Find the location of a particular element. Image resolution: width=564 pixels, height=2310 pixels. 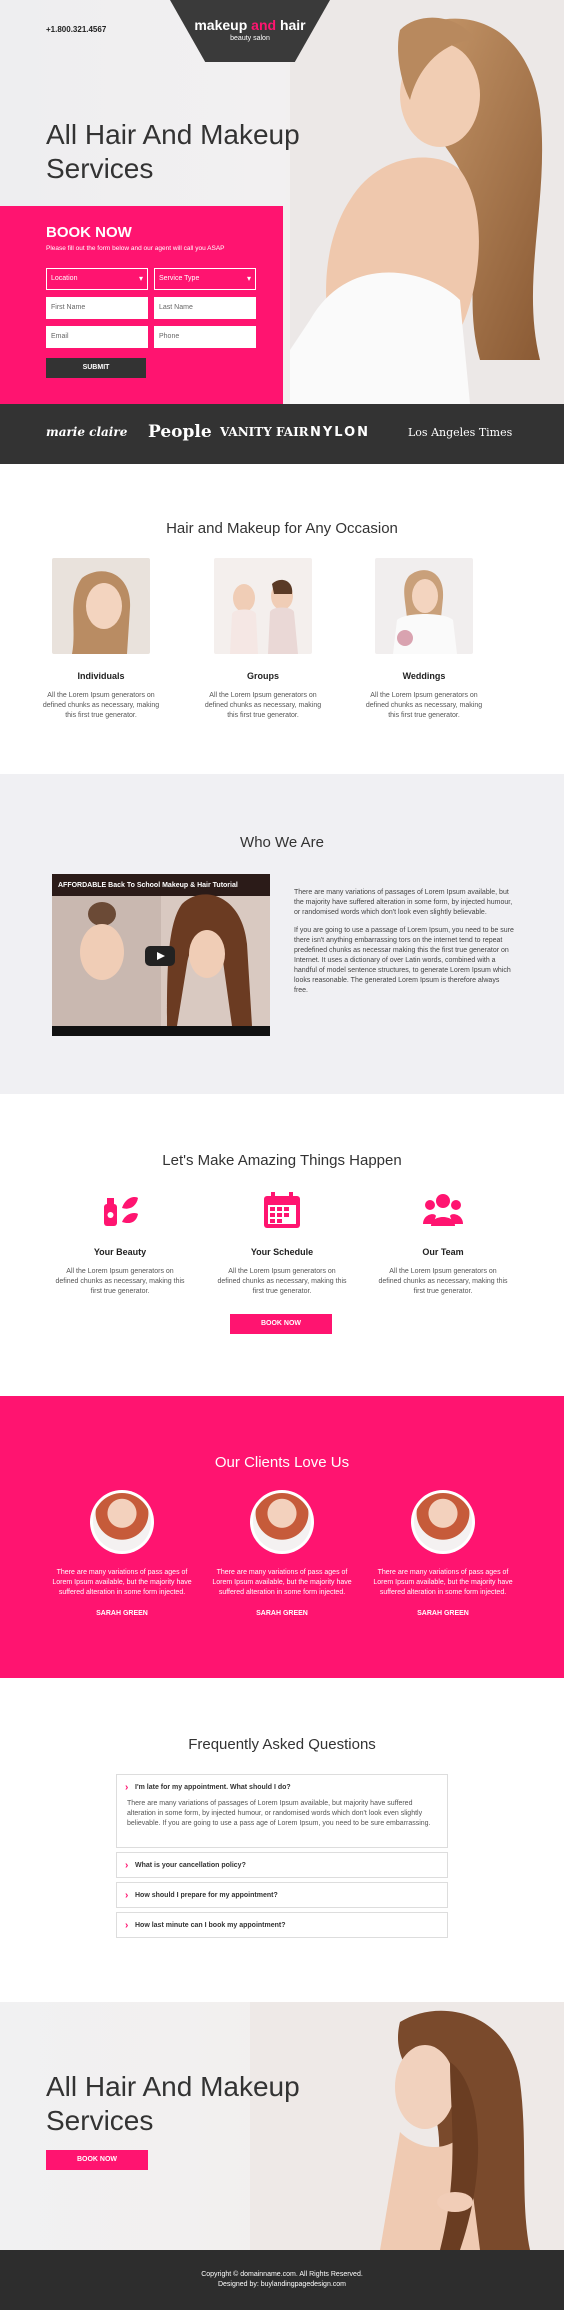

first-name-field: First Name is located at coordinates (97, 308).